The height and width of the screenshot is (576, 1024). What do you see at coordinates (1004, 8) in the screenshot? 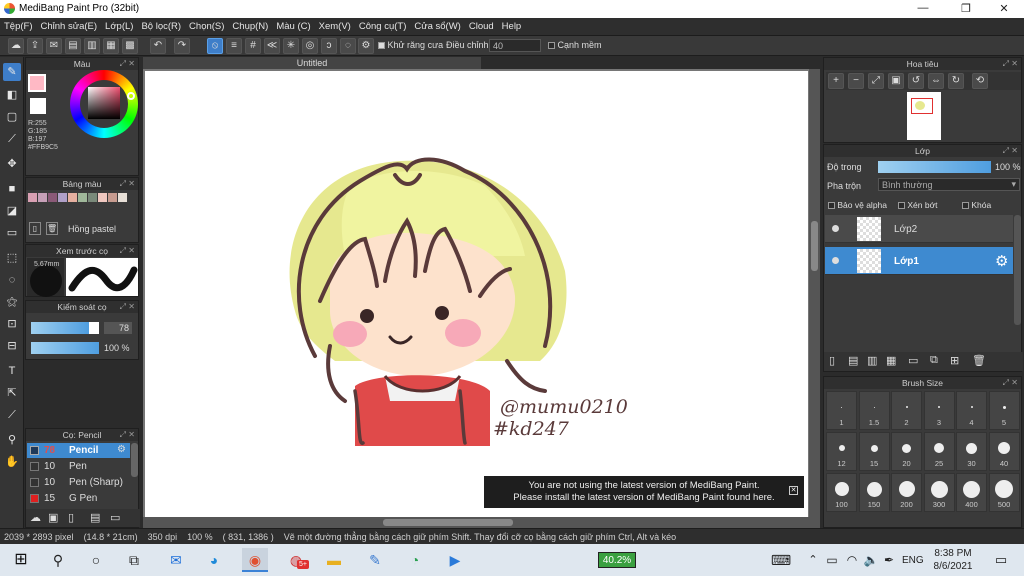
I see `close-button: ✕` at bounding box center [1004, 8].